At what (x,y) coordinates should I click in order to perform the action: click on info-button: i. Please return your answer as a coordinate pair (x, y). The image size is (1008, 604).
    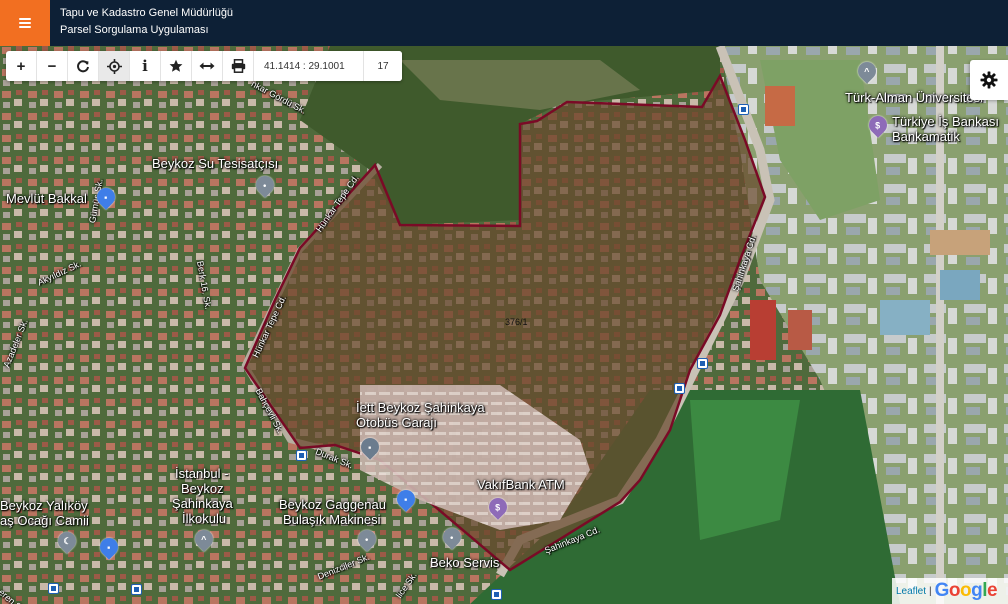
    Looking at the image, I should click on (145, 66).